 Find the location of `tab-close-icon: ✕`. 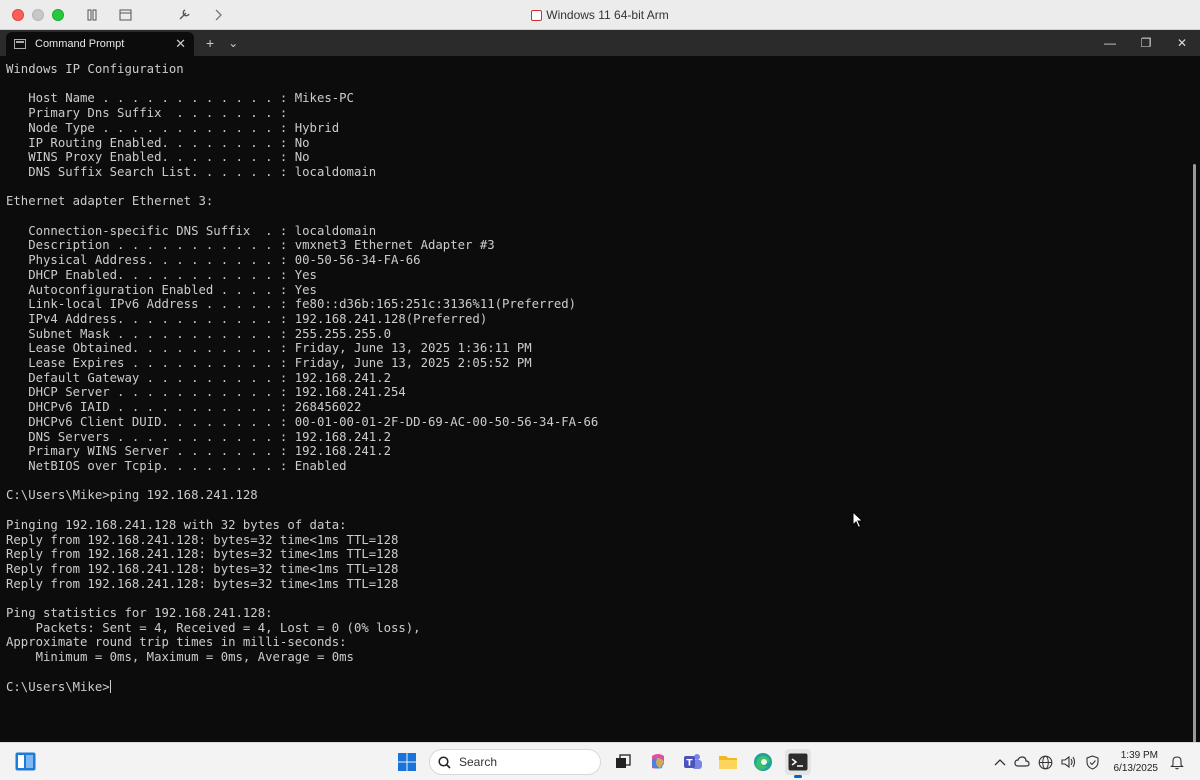

tab-close-icon: ✕ is located at coordinates (180, 44).